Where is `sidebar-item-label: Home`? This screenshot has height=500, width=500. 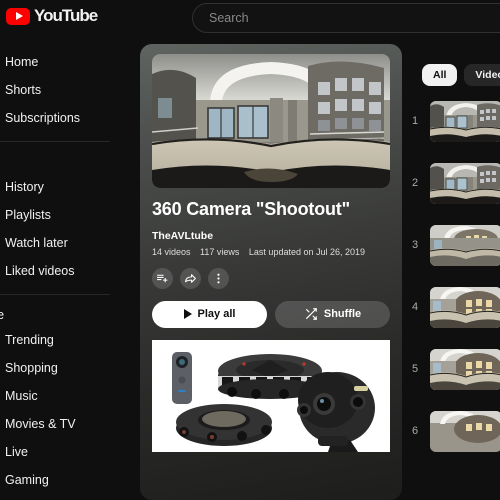
sidebar-item-label: Home is located at coordinates (22, 62).